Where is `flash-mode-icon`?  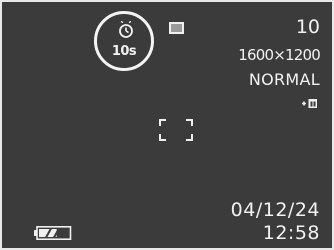 flash-mode-icon is located at coordinates (176, 28).